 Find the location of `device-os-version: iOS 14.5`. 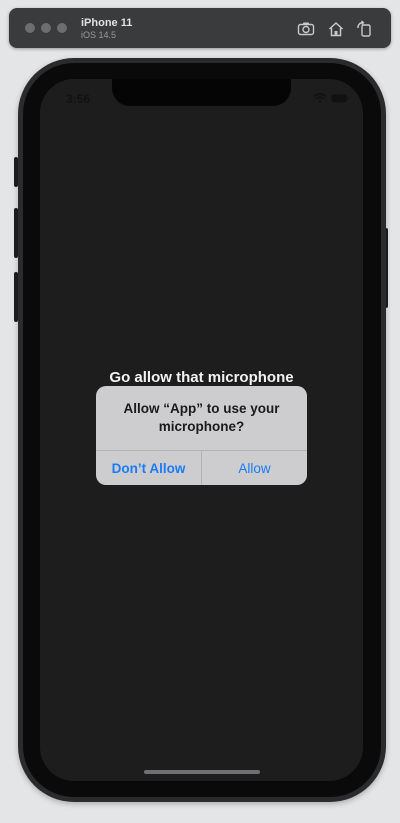

device-os-version: iOS 14.5 is located at coordinates (99, 35).